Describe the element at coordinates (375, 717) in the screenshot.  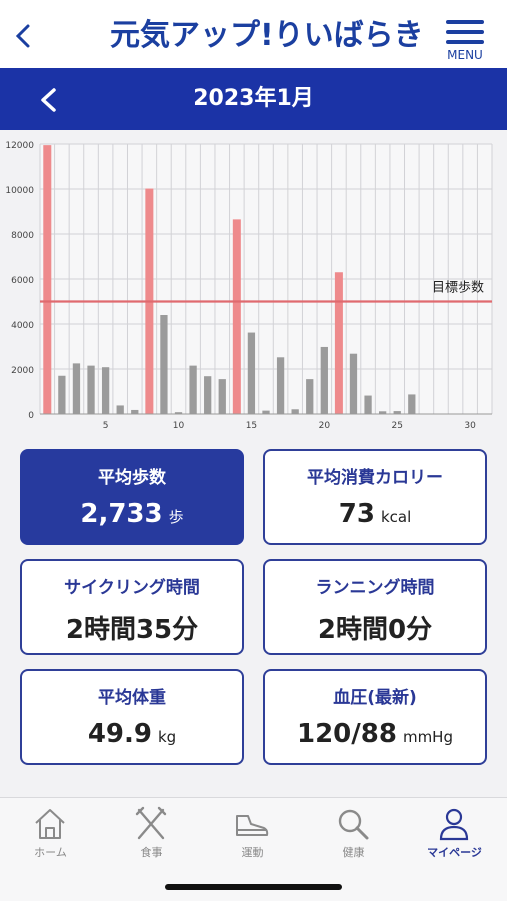
I see `blood-pressure-card: 血圧(最新) 120/88 mmHg` at that location.